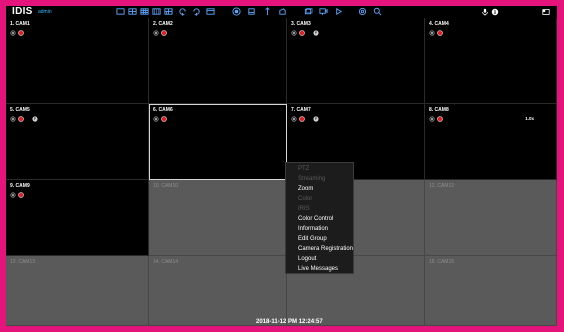 This screenshot has height=332, width=564. What do you see at coordinates (485, 11) in the screenshot?
I see `mic-icon` at bounding box center [485, 11].